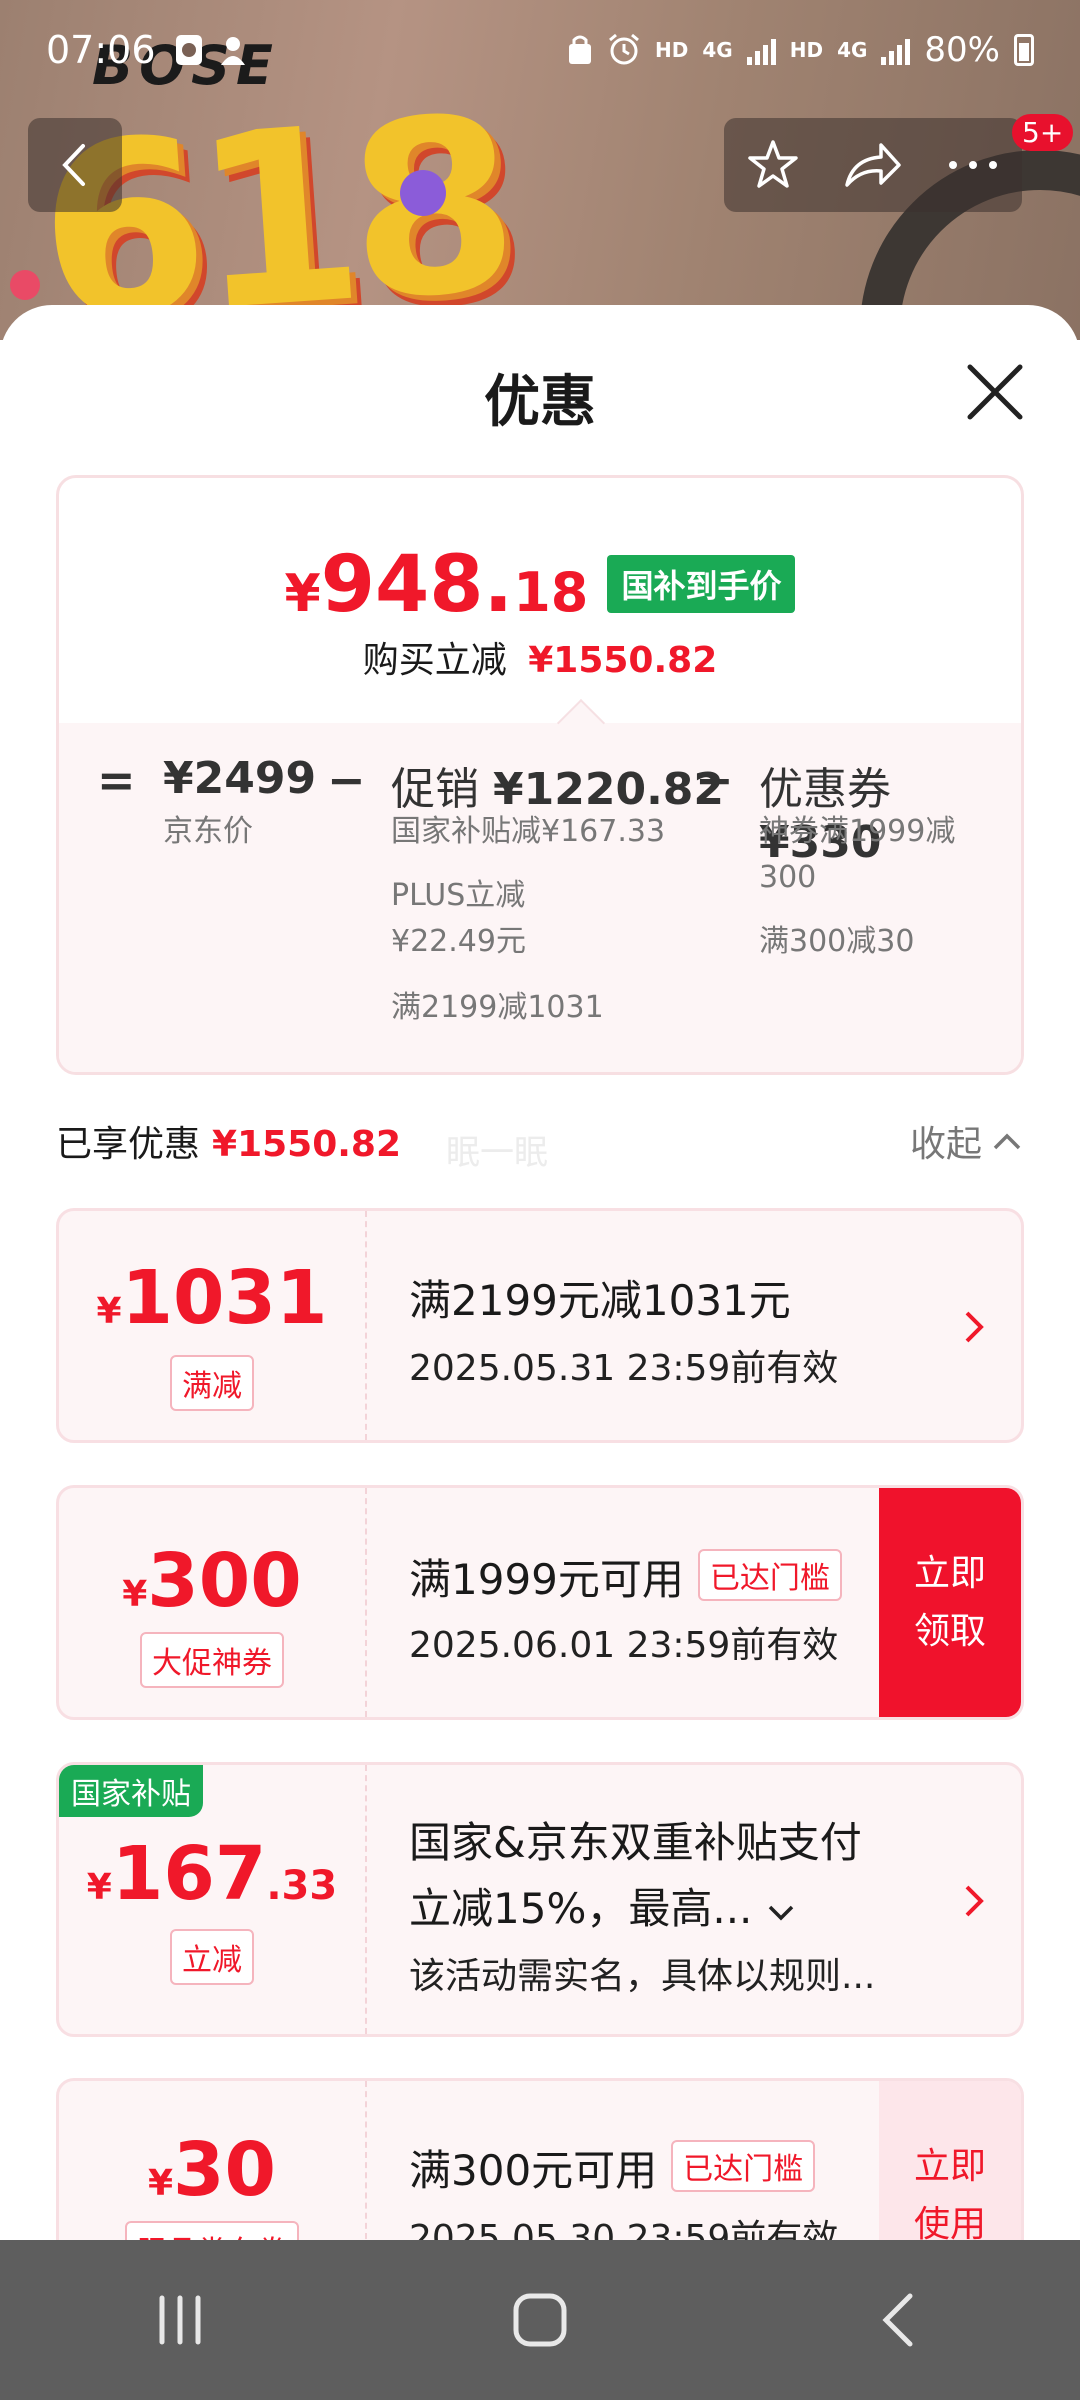 This screenshot has height=2400, width=1080. I want to click on promo-detail-full-reduce: 满2199减1031, so click(497, 1007).